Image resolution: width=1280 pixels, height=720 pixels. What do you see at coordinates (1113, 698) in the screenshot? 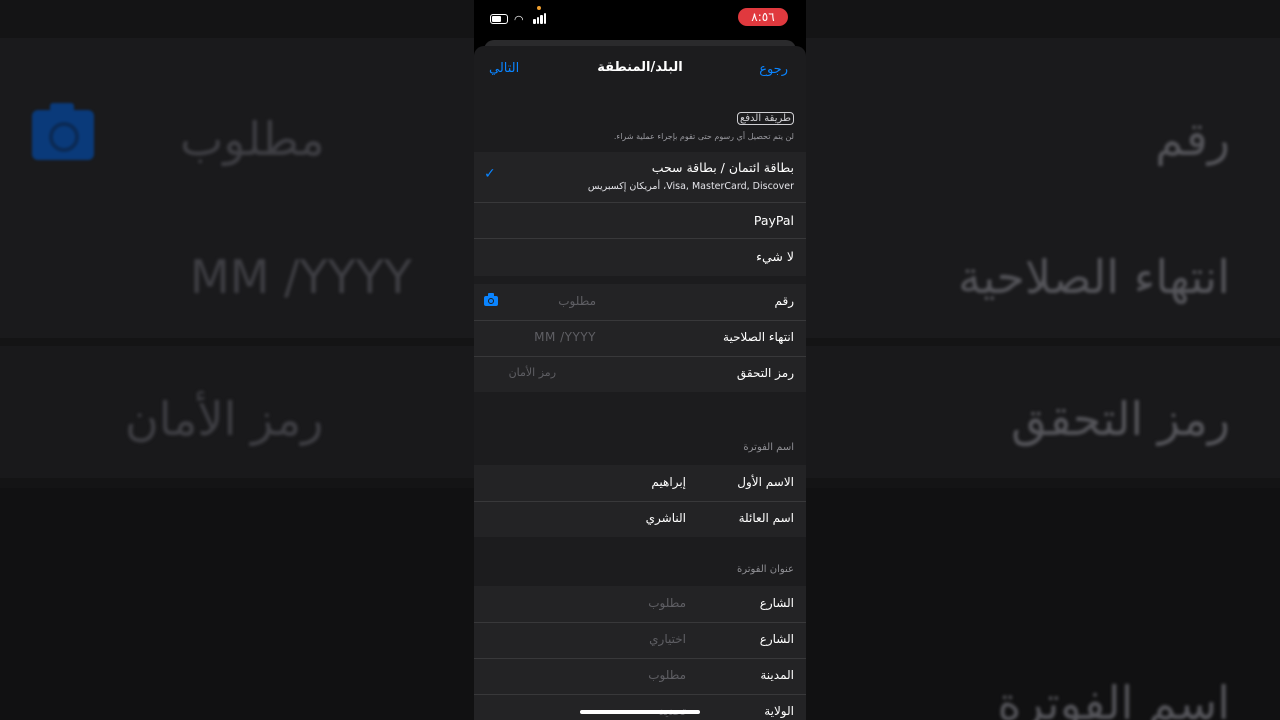
I see `bg-billing-name-header: اسم الفوترة` at bounding box center [1113, 698].